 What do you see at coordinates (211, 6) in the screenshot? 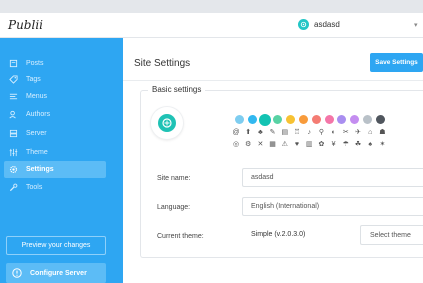
I see `window-top-strip` at bounding box center [211, 6].